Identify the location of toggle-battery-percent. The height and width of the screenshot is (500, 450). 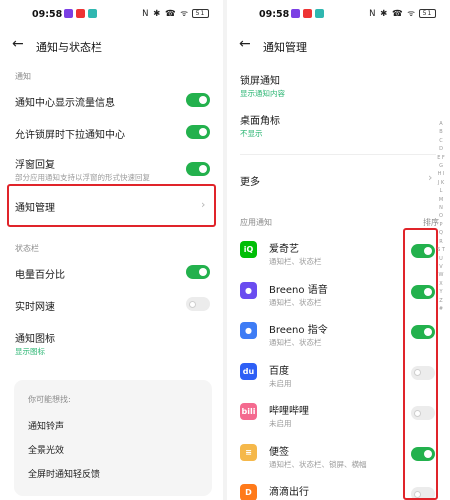
(198, 272).